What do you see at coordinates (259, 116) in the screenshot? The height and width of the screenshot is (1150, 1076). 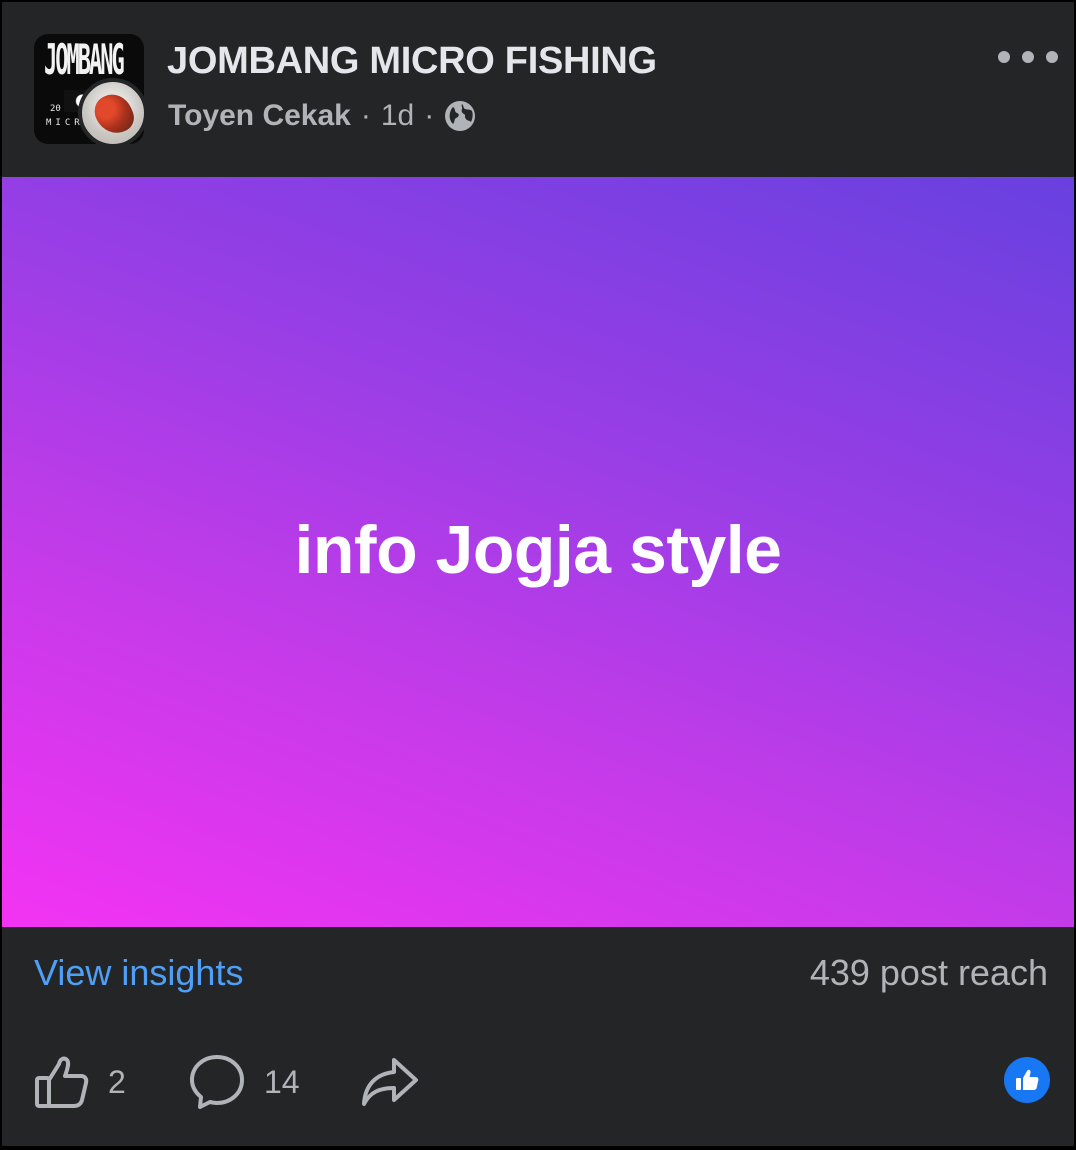 I see `author-name: Toyen Cekak` at bounding box center [259, 116].